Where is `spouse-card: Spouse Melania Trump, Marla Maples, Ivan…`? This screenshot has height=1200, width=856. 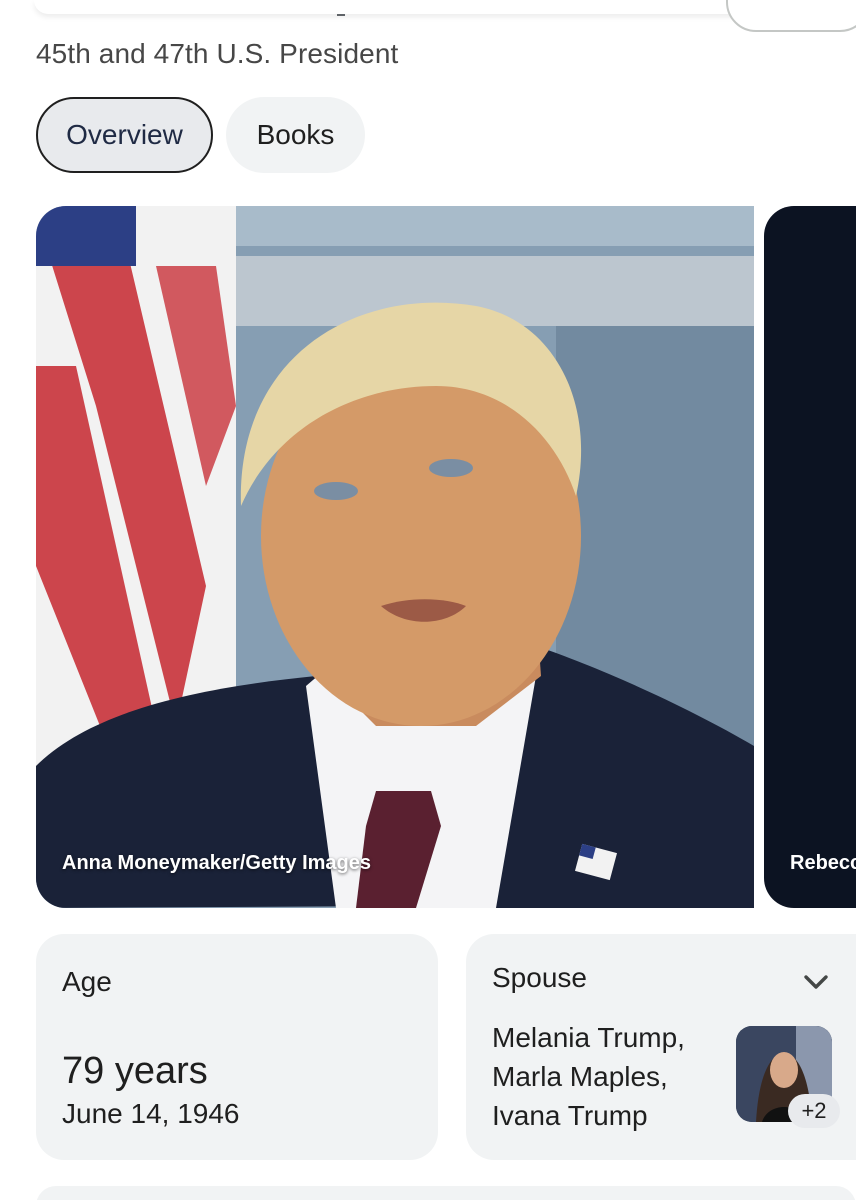 spouse-card: Spouse Melania Trump, Marla Maples, Ivan… is located at coordinates (661, 1047).